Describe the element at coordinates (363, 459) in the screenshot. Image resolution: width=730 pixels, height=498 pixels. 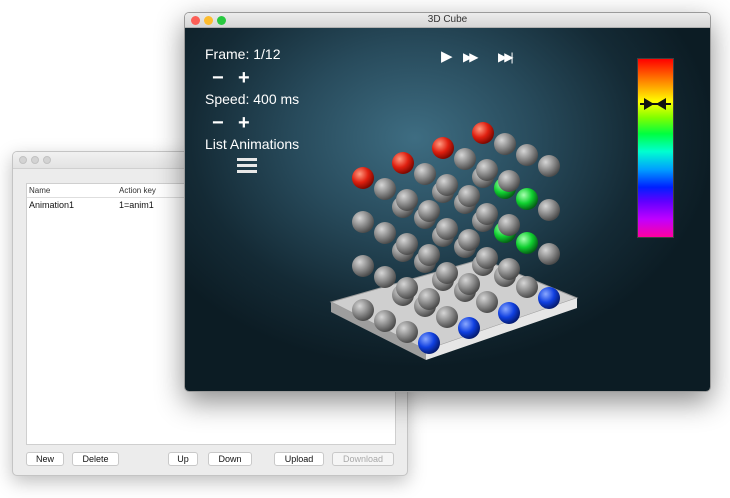
I see `download-button: Download` at that location.